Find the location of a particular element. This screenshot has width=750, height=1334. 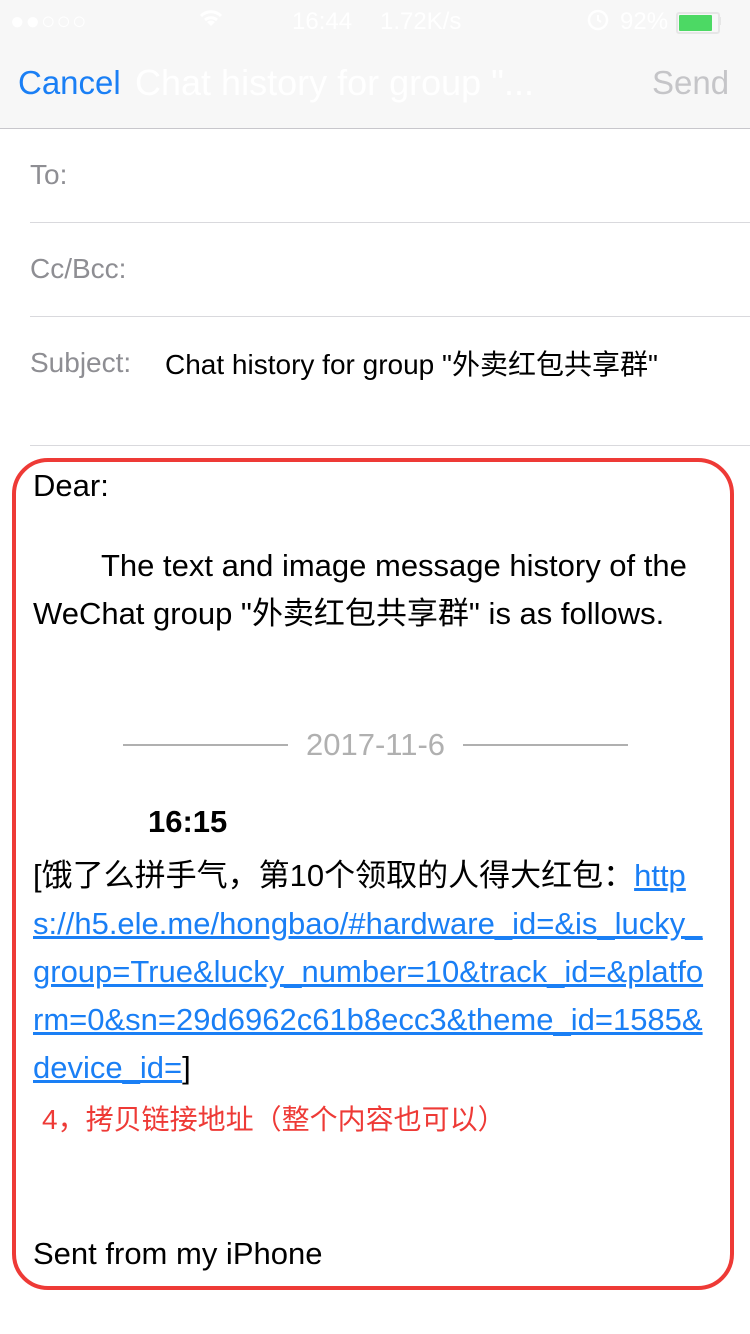

subject-label: Subject: is located at coordinates (81, 362).